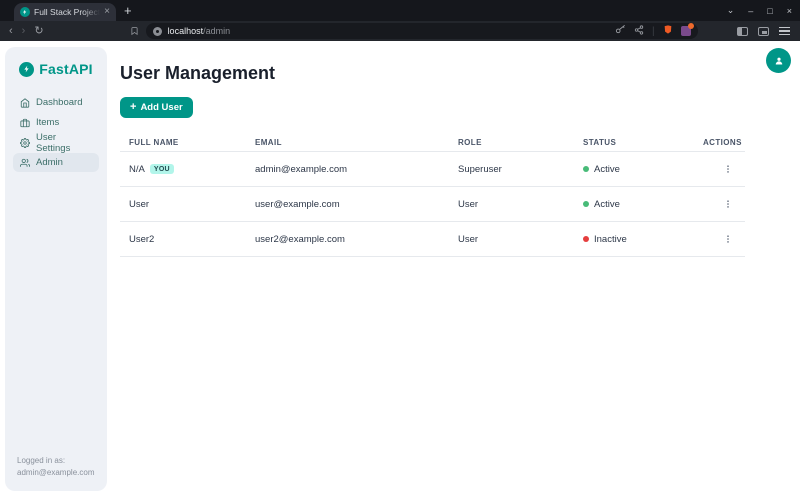 The image size is (800, 498). Describe the element at coordinates (759, 10) in the screenshot. I see `window-controls: ⌄ – □ ×` at that location.